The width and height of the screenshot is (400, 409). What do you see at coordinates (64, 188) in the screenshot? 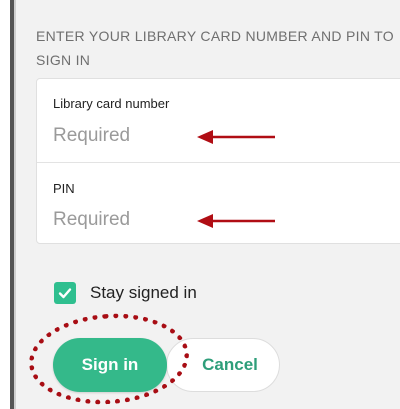
I see `pin-label: PIN` at bounding box center [64, 188].